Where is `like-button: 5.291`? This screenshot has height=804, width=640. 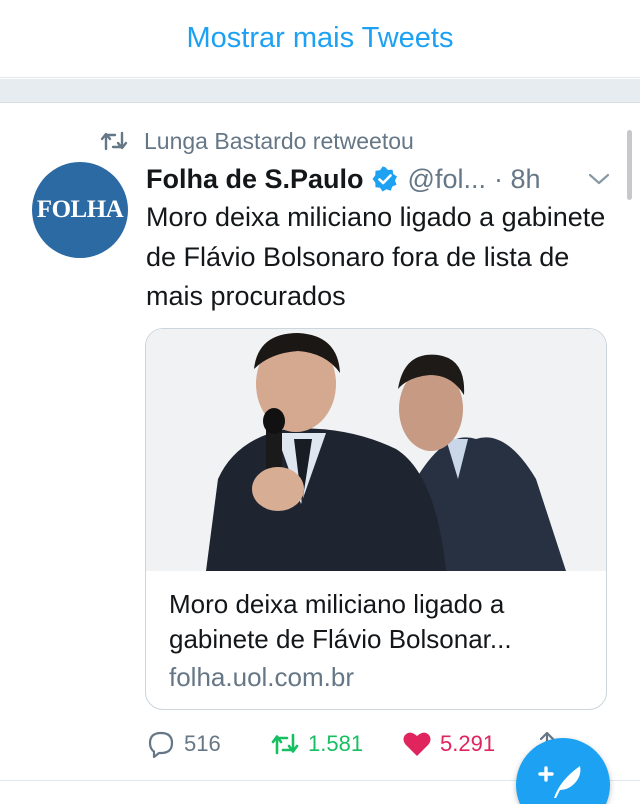 like-button: 5.291 is located at coordinates (448, 744).